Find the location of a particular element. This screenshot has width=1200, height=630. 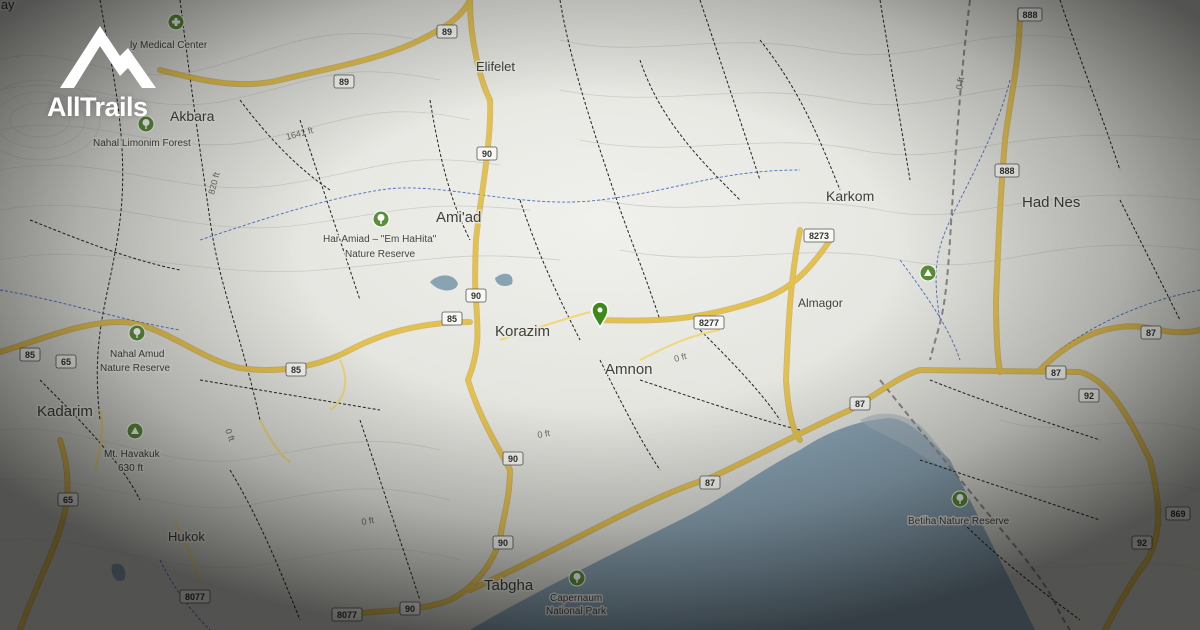

town-label-almagor: Almagor is located at coordinates (820, 303).